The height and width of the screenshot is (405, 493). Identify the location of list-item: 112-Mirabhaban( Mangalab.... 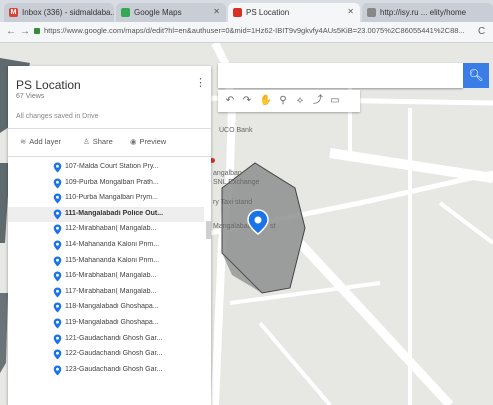
(106, 229).